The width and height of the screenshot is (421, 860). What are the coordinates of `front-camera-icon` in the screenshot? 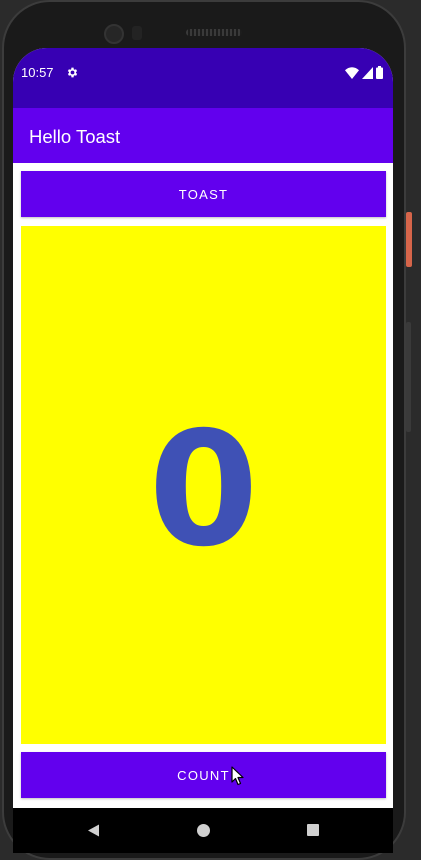 It's located at (114, 34).